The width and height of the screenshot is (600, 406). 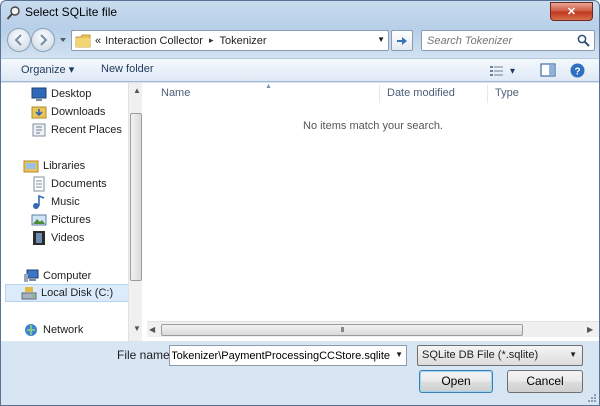 I want to click on view-list-icon, so click(x=496, y=71).